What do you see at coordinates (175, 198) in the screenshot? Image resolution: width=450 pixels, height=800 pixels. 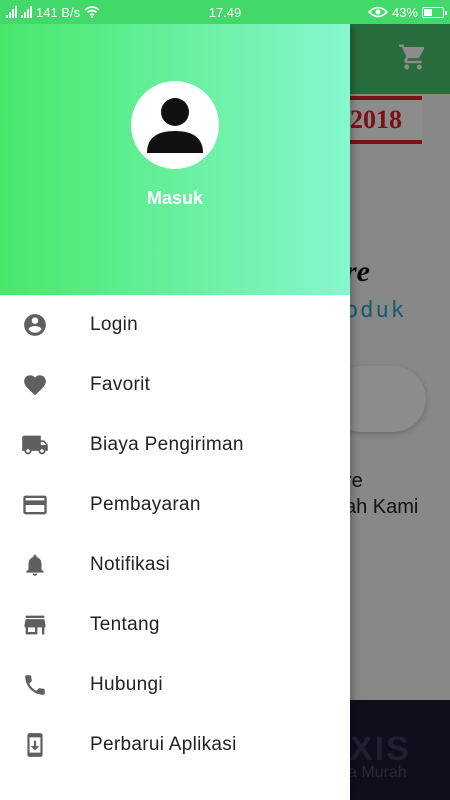 I see `login-header-title: Masuk` at bounding box center [175, 198].